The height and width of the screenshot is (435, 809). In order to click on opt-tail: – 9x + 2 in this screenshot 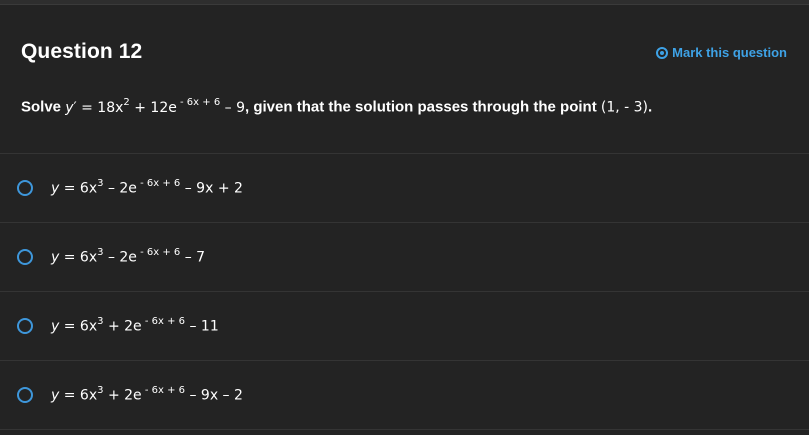, I will do `click(211, 188)`.